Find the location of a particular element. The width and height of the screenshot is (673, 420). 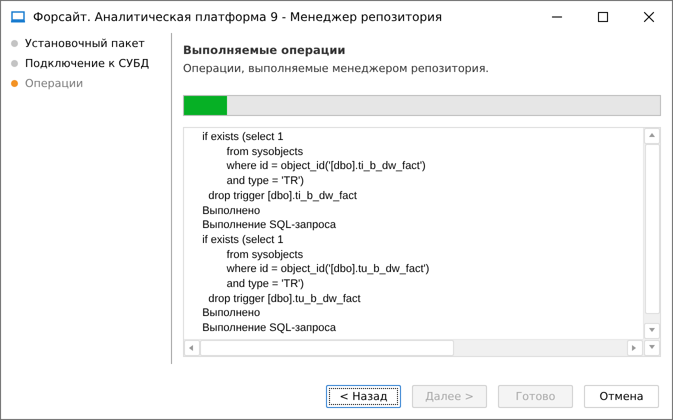

scroll-up-button is located at coordinates (652, 136).